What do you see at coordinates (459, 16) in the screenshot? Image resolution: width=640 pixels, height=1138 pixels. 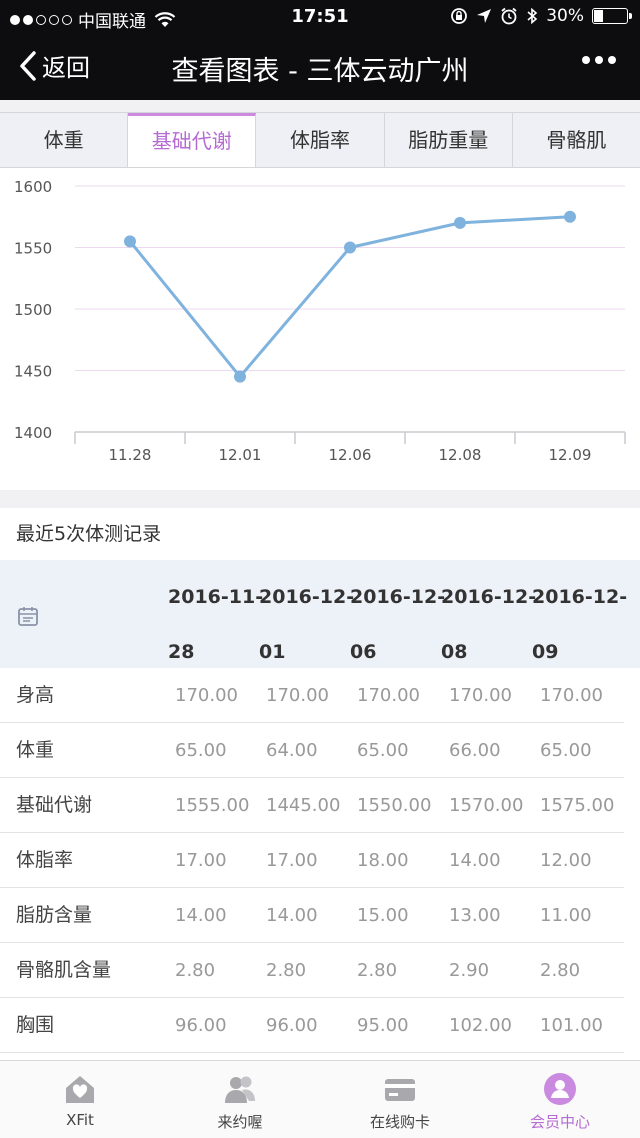 I see `rotation-lock-icon` at bounding box center [459, 16].